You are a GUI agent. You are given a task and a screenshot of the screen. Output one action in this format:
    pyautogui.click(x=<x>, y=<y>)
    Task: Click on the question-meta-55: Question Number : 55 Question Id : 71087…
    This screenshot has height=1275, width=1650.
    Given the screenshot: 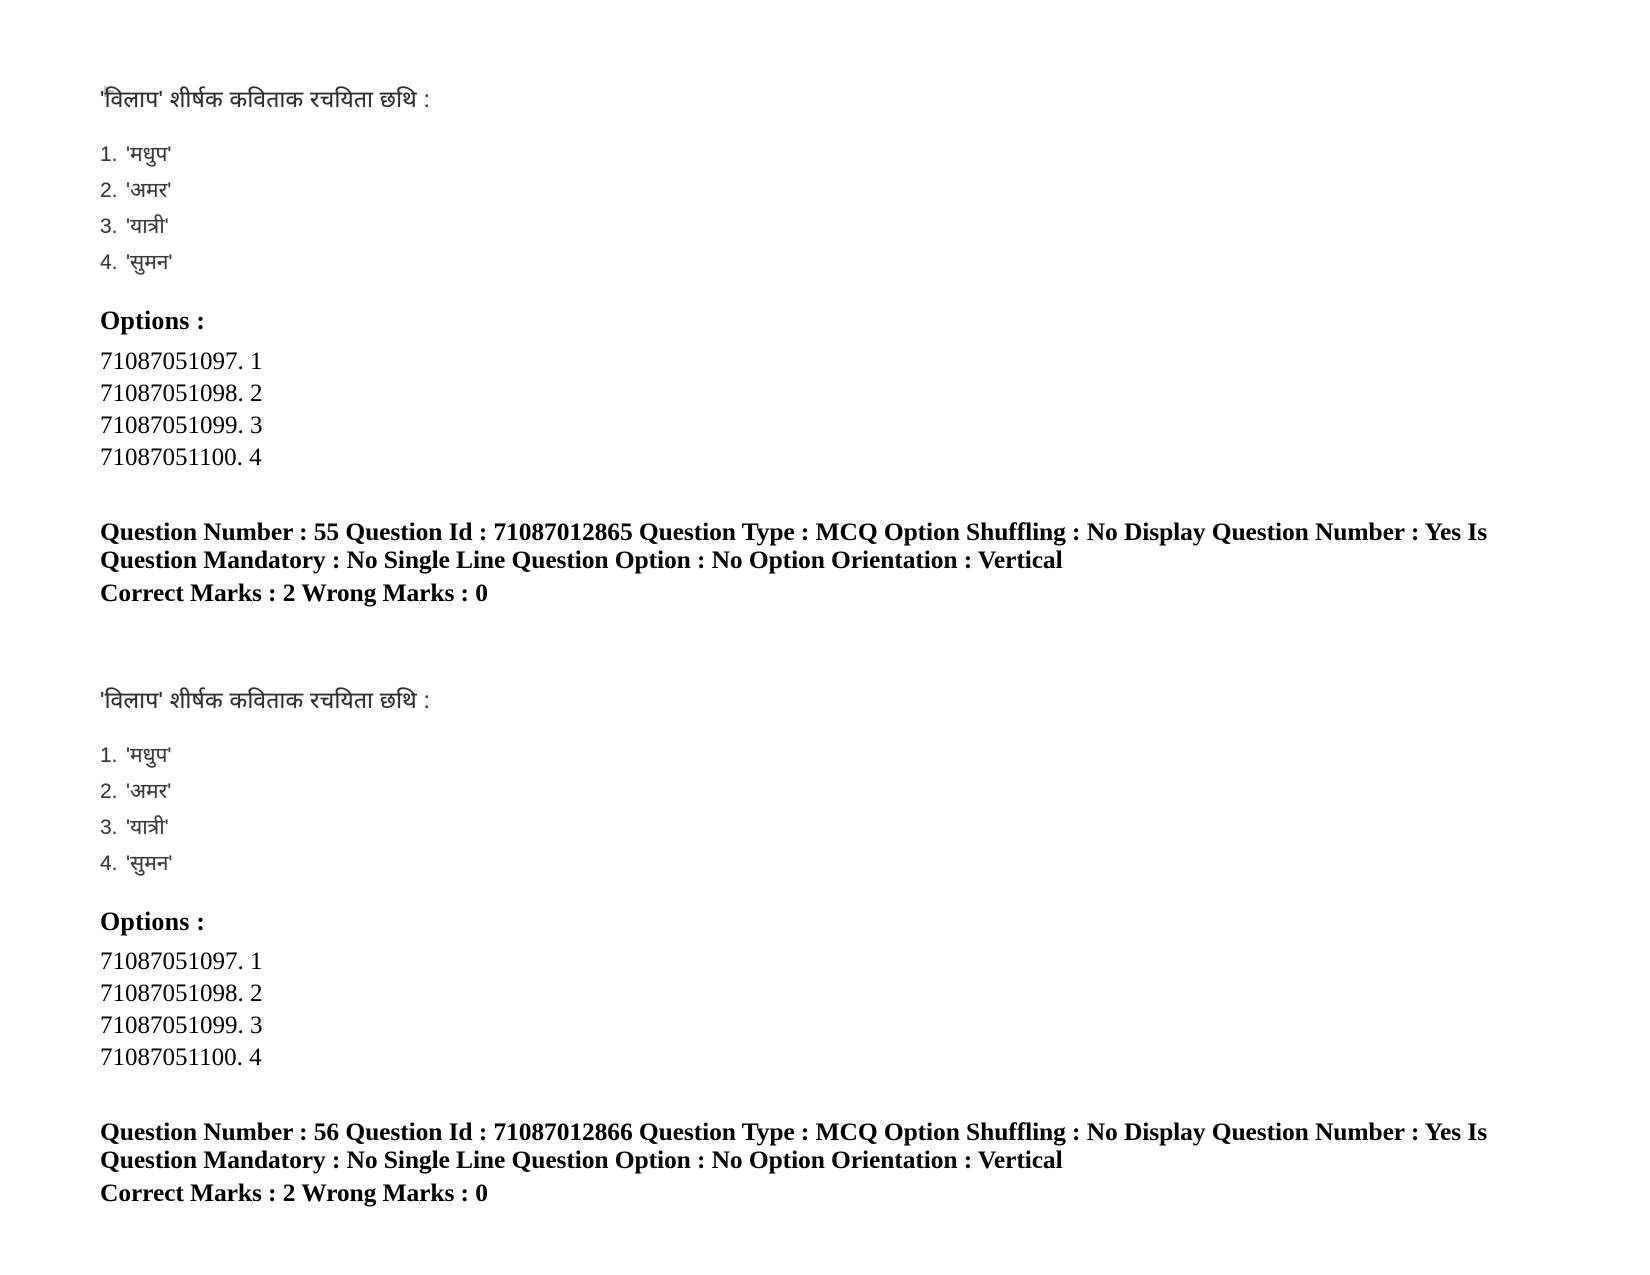 What is the action you would take?
    pyautogui.click(x=810, y=561)
    